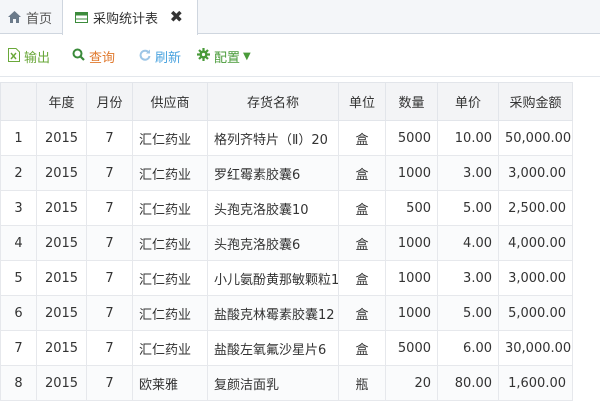  What do you see at coordinates (18, 173) in the screenshot?
I see `row-number: 2` at bounding box center [18, 173].